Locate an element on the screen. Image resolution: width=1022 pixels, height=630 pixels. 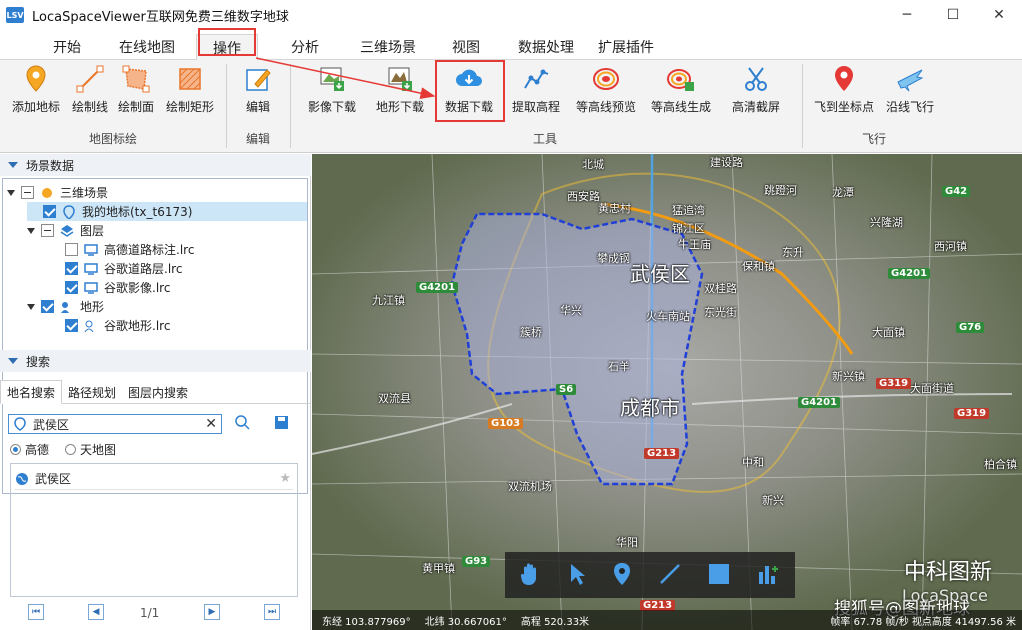
collapse-icon is located at coordinates (13, 361).